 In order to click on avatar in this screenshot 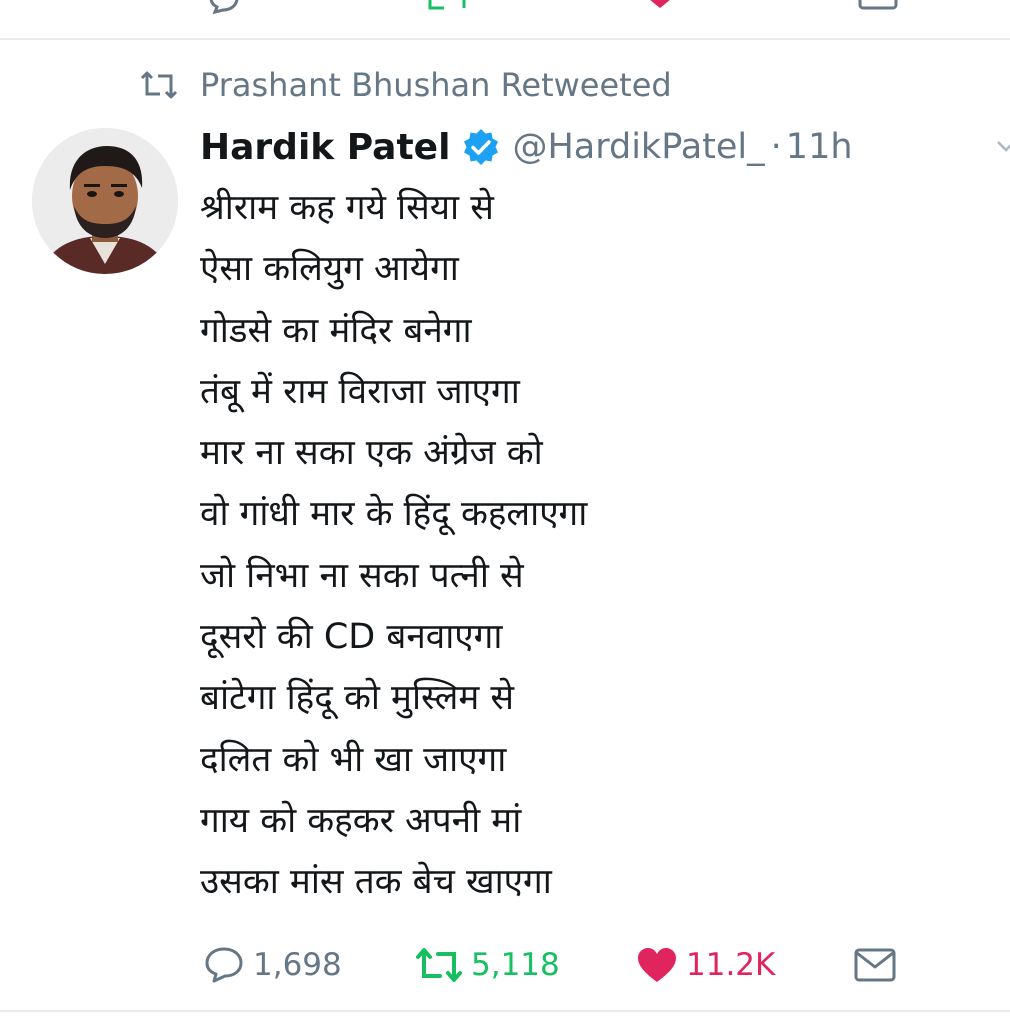, I will do `click(105, 201)`.